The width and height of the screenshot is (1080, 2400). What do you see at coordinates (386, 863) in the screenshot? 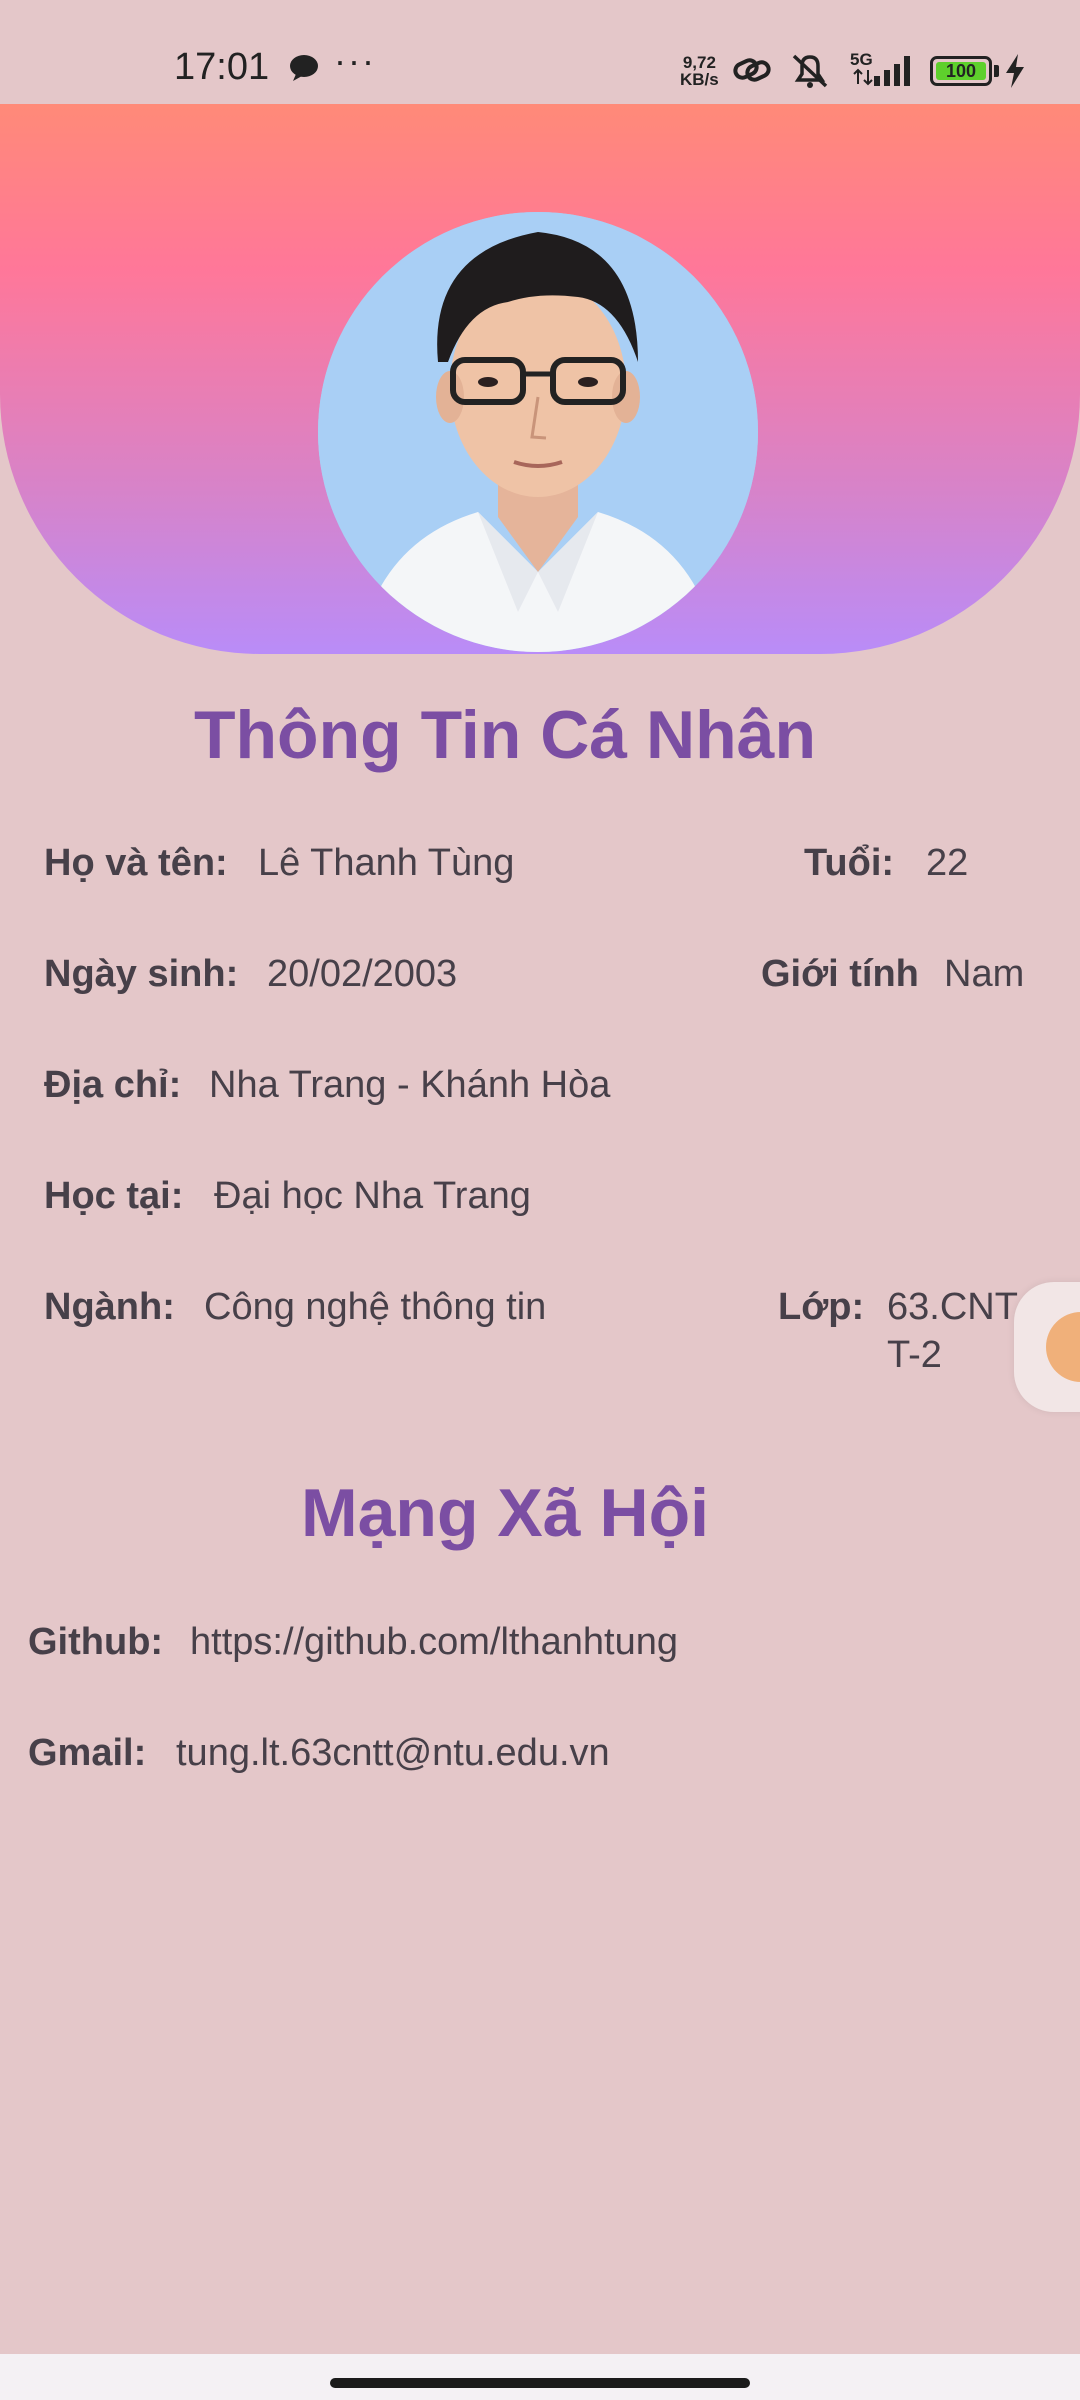
I see `name-value: Lê Thanh Tùng` at bounding box center [386, 863].